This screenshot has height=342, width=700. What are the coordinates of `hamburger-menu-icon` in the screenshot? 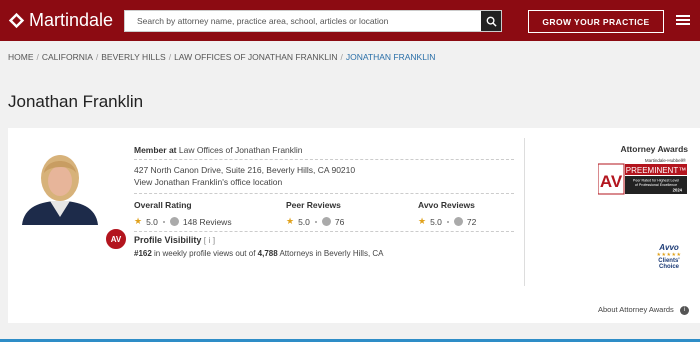 It's located at (683, 20).